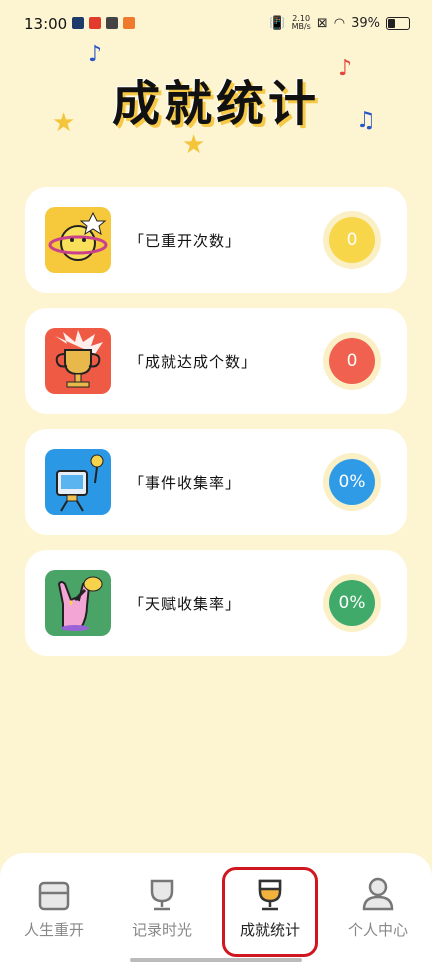 Image resolution: width=432 pixels, height=964 pixels. What do you see at coordinates (78, 240) in the screenshot?
I see `planet-icon` at bounding box center [78, 240].